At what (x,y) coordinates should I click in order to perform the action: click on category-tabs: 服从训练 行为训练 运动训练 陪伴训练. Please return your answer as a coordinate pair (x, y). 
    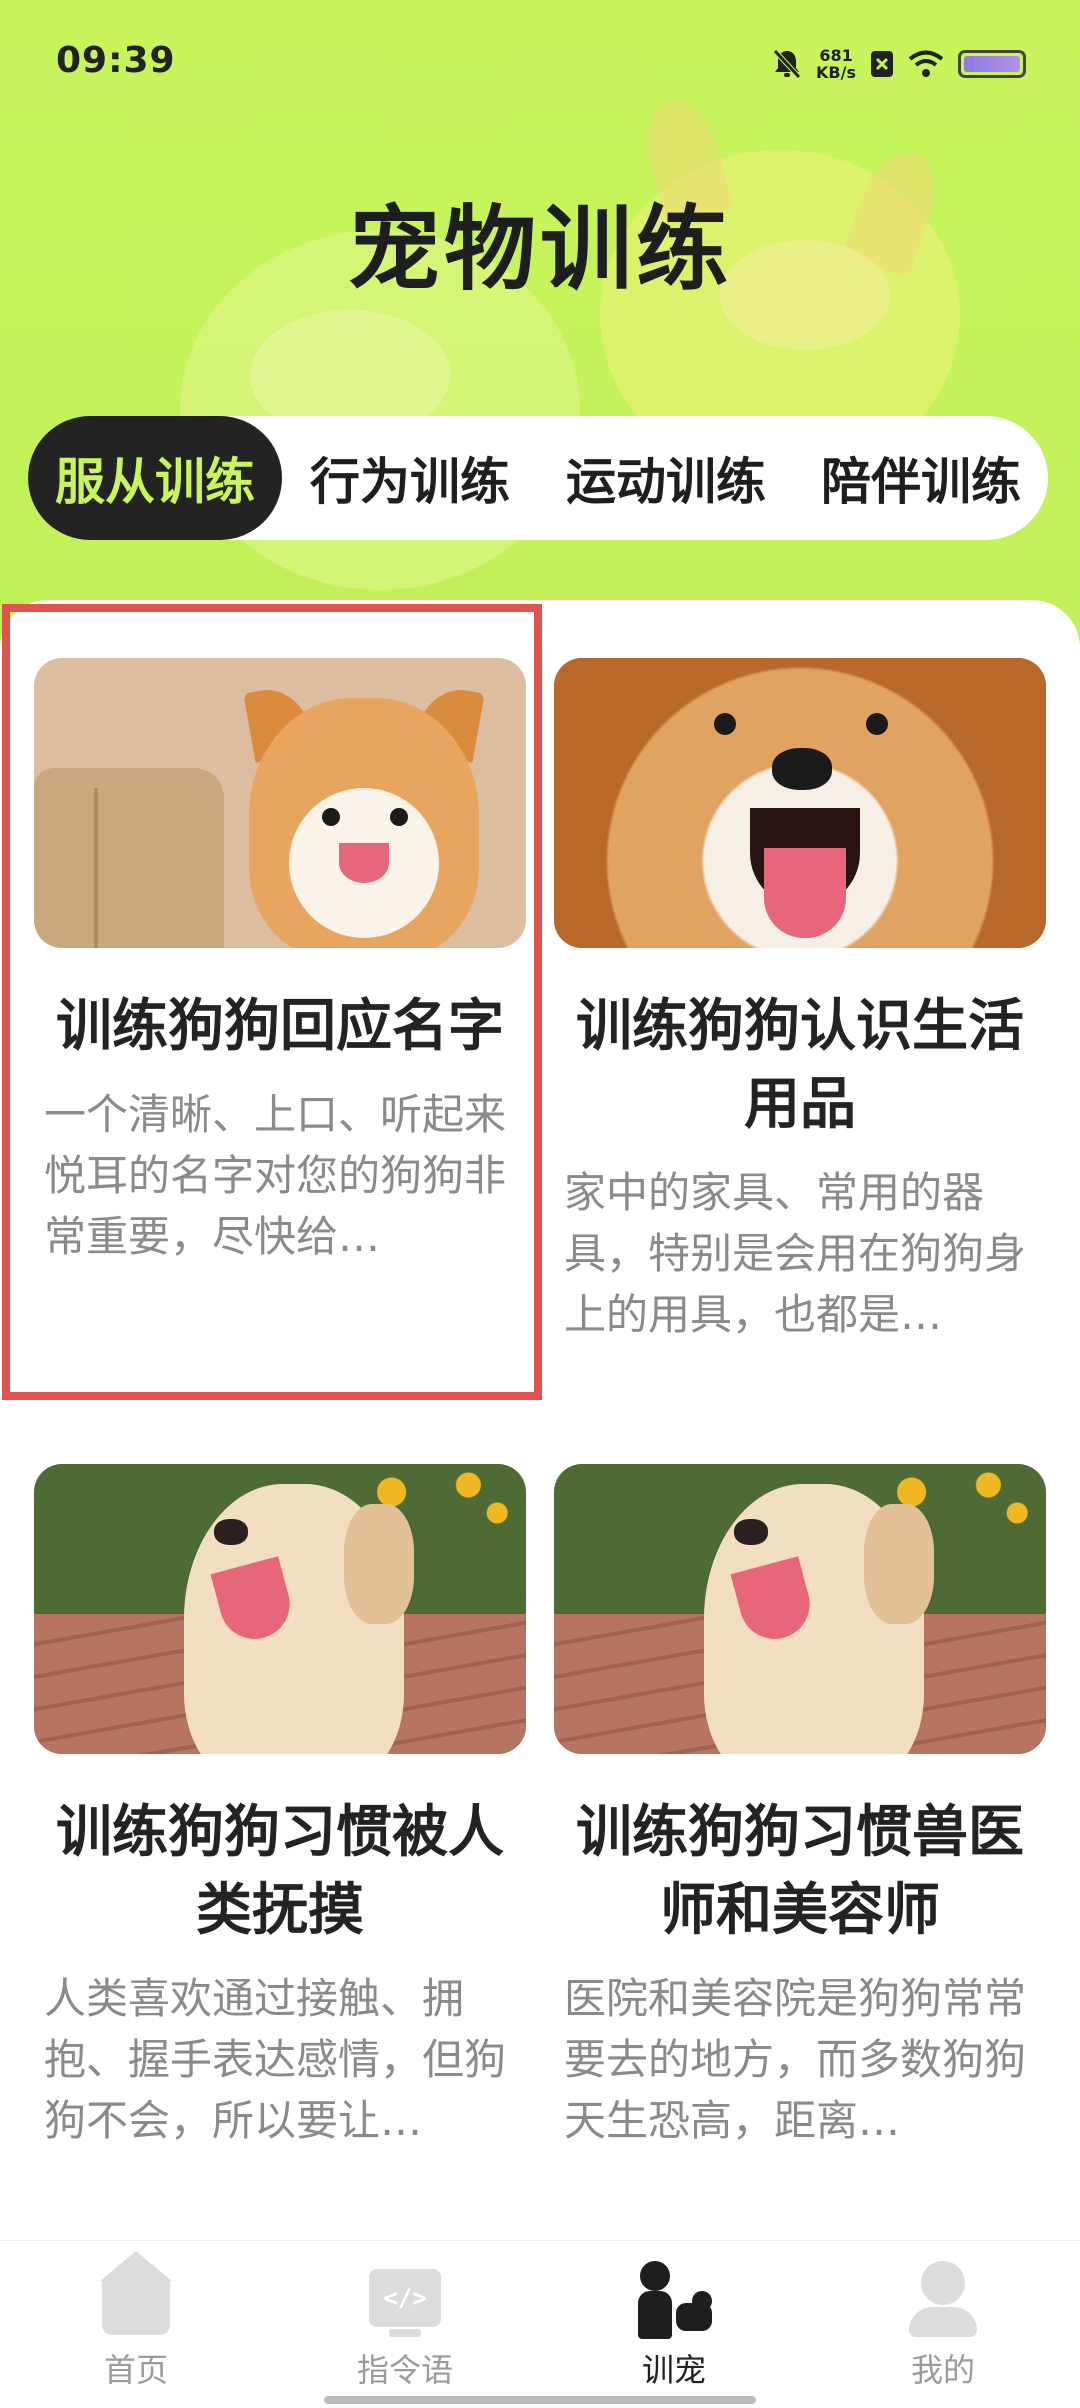
    Looking at the image, I should click on (538, 478).